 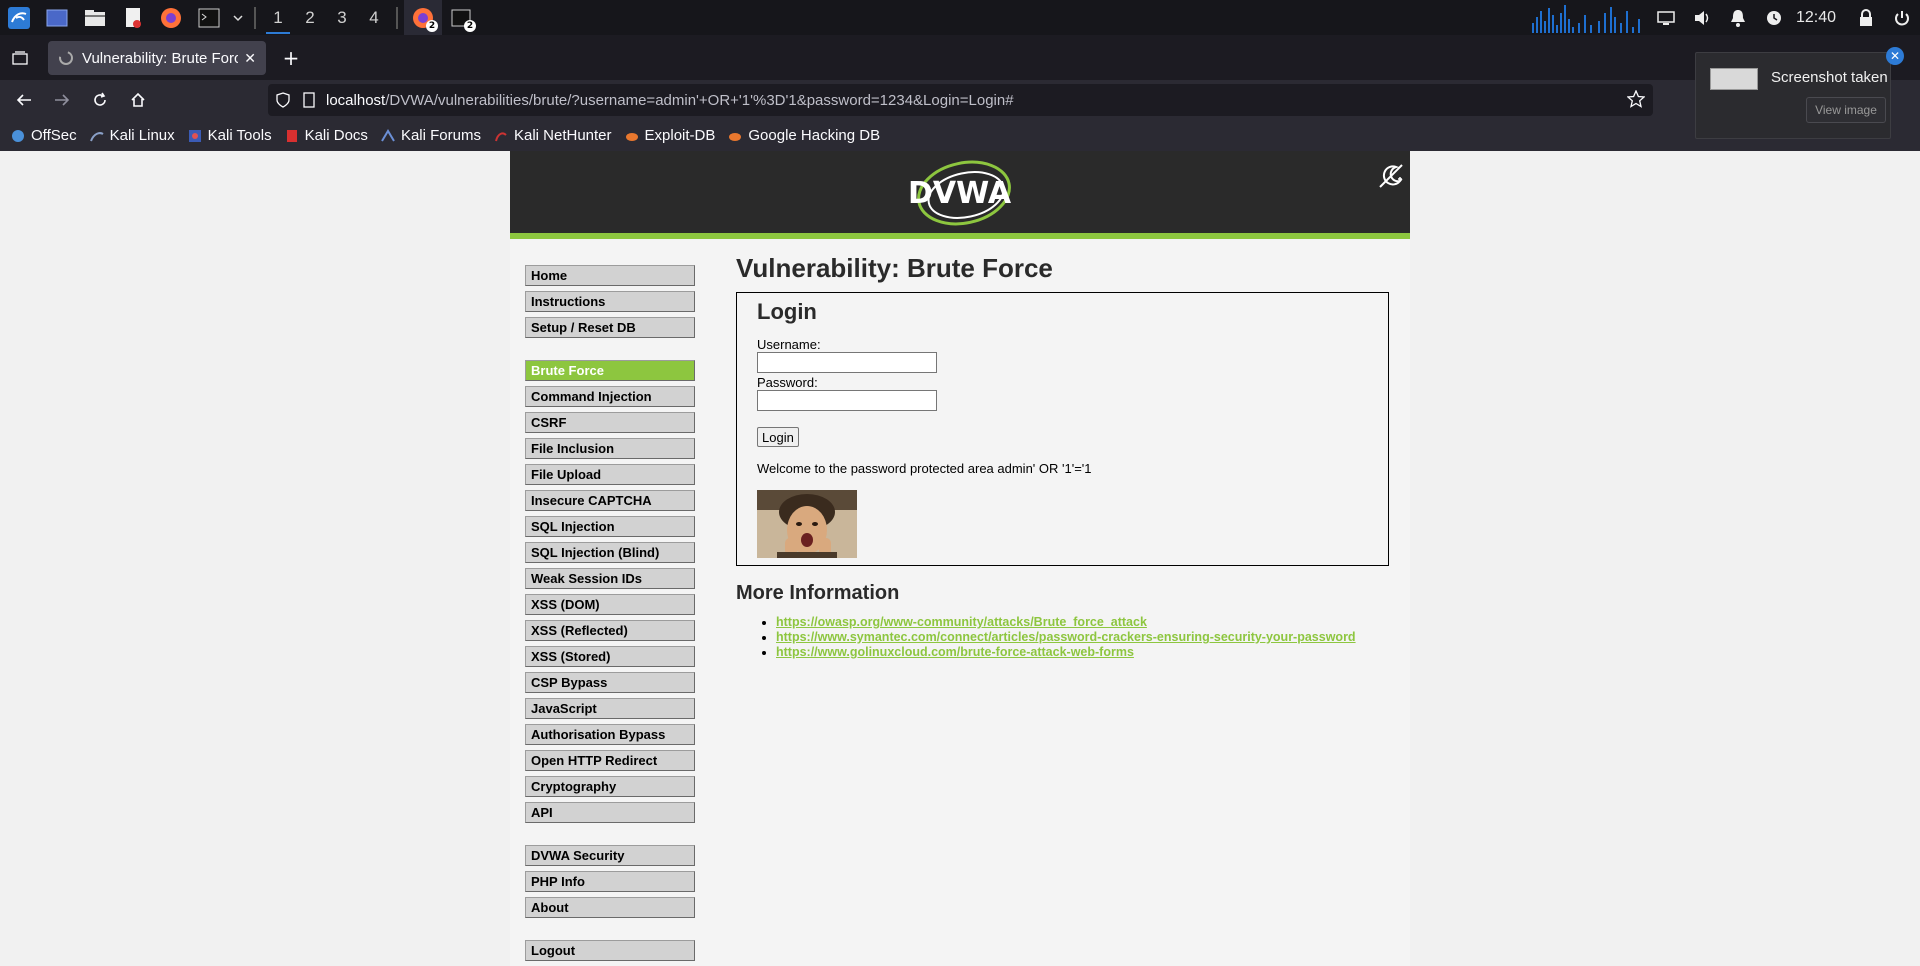 I want to click on menu-item-api: API, so click(x=610, y=812).